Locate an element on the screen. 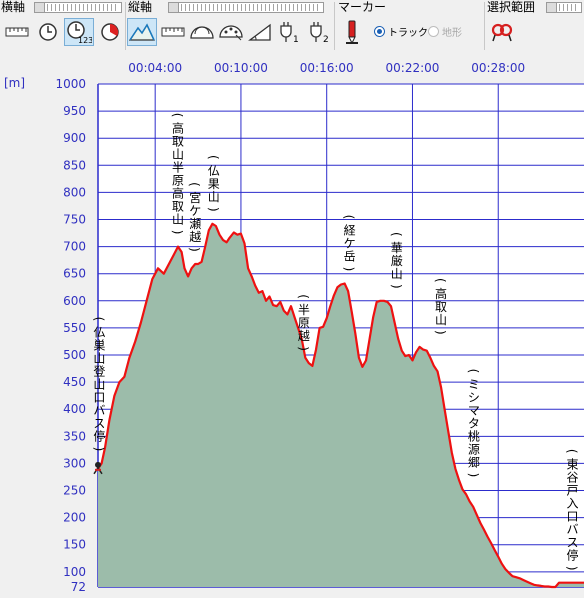 The width and height of the screenshot is (584, 598). time-axis-button is located at coordinates (48, 32).